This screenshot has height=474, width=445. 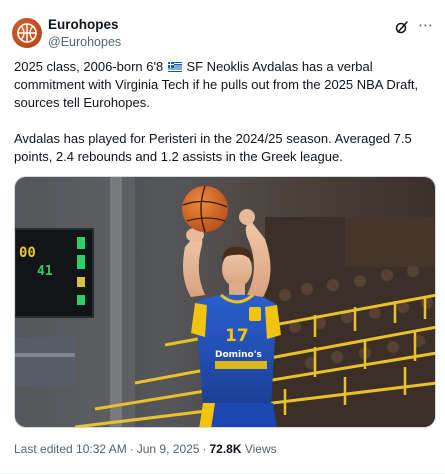 I want to click on user-handle: @Eurohopes, so click(x=84, y=42).